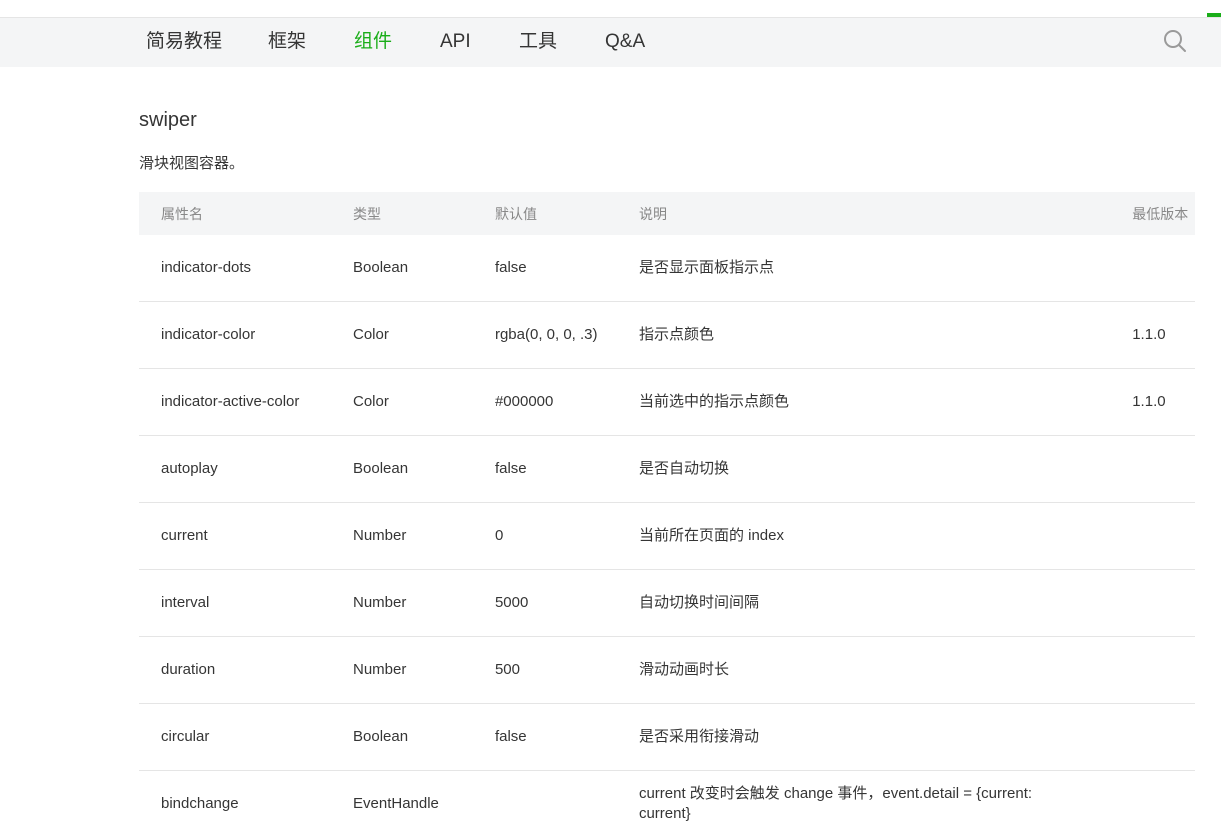 The width and height of the screenshot is (1221, 837). What do you see at coordinates (545, 536) in the screenshot?
I see `cell-default: 0` at bounding box center [545, 536].